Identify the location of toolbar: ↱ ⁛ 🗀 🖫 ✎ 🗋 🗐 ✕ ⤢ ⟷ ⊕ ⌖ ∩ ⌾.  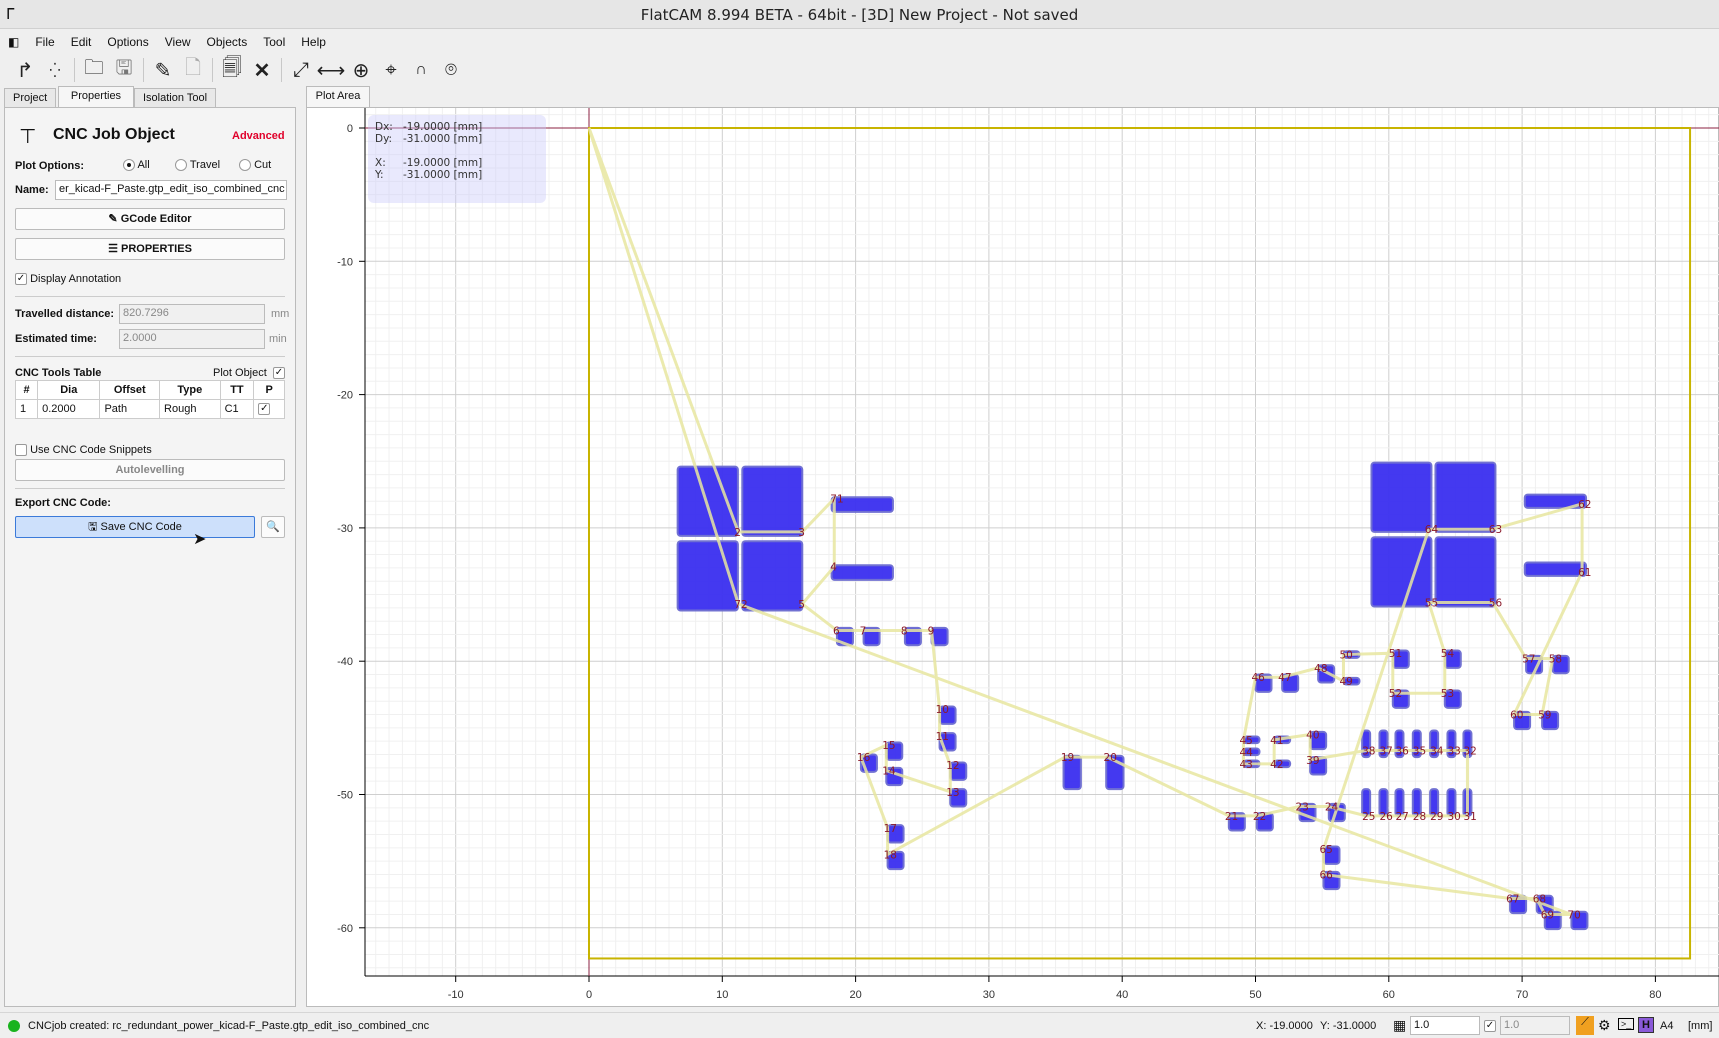
(859, 70).